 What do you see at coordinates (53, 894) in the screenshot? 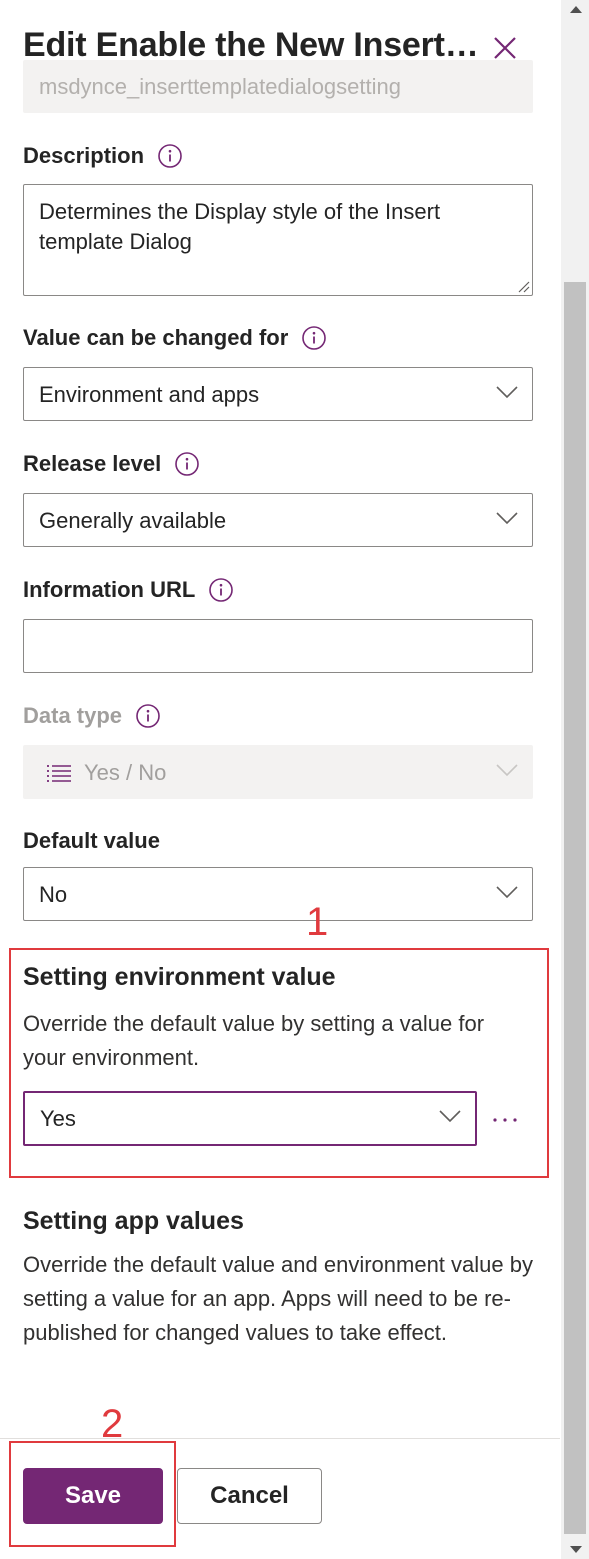
I see `default-value-selected: No` at bounding box center [53, 894].